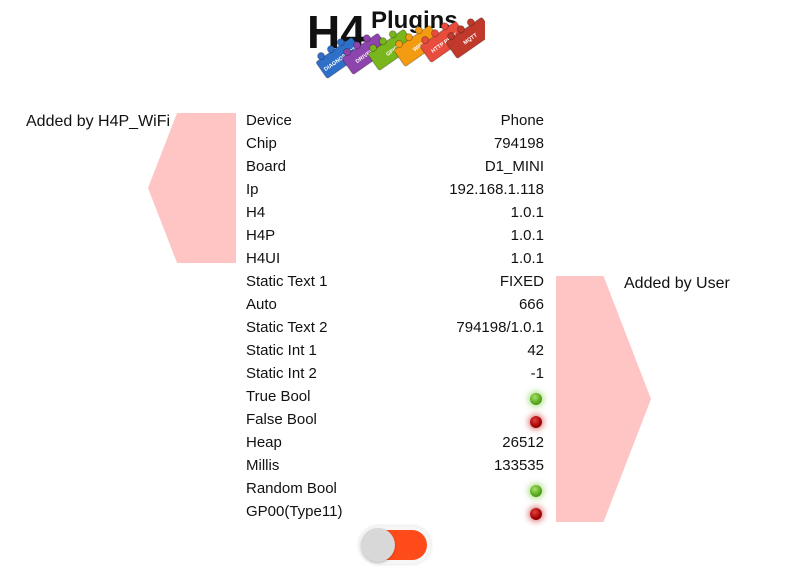 The height and width of the screenshot is (575, 800). I want to click on table-row: Random Bool, so click(395, 488).